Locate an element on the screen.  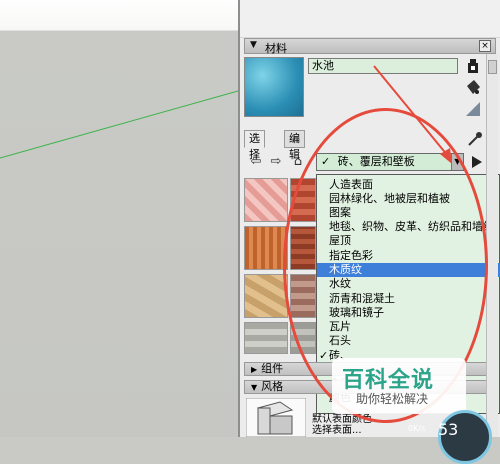
eyedropper-icon is located at coordinates (475, 139).